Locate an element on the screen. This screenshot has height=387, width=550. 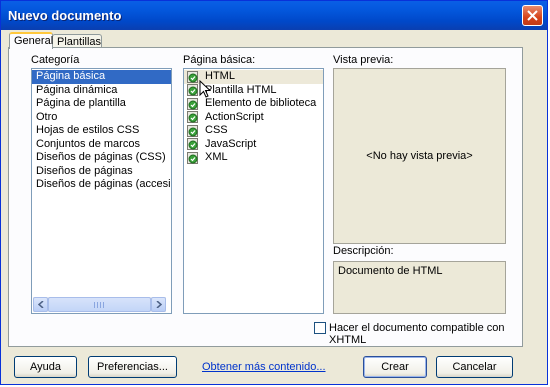
pagina-basica-label: Página básica: is located at coordinates (219, 60).